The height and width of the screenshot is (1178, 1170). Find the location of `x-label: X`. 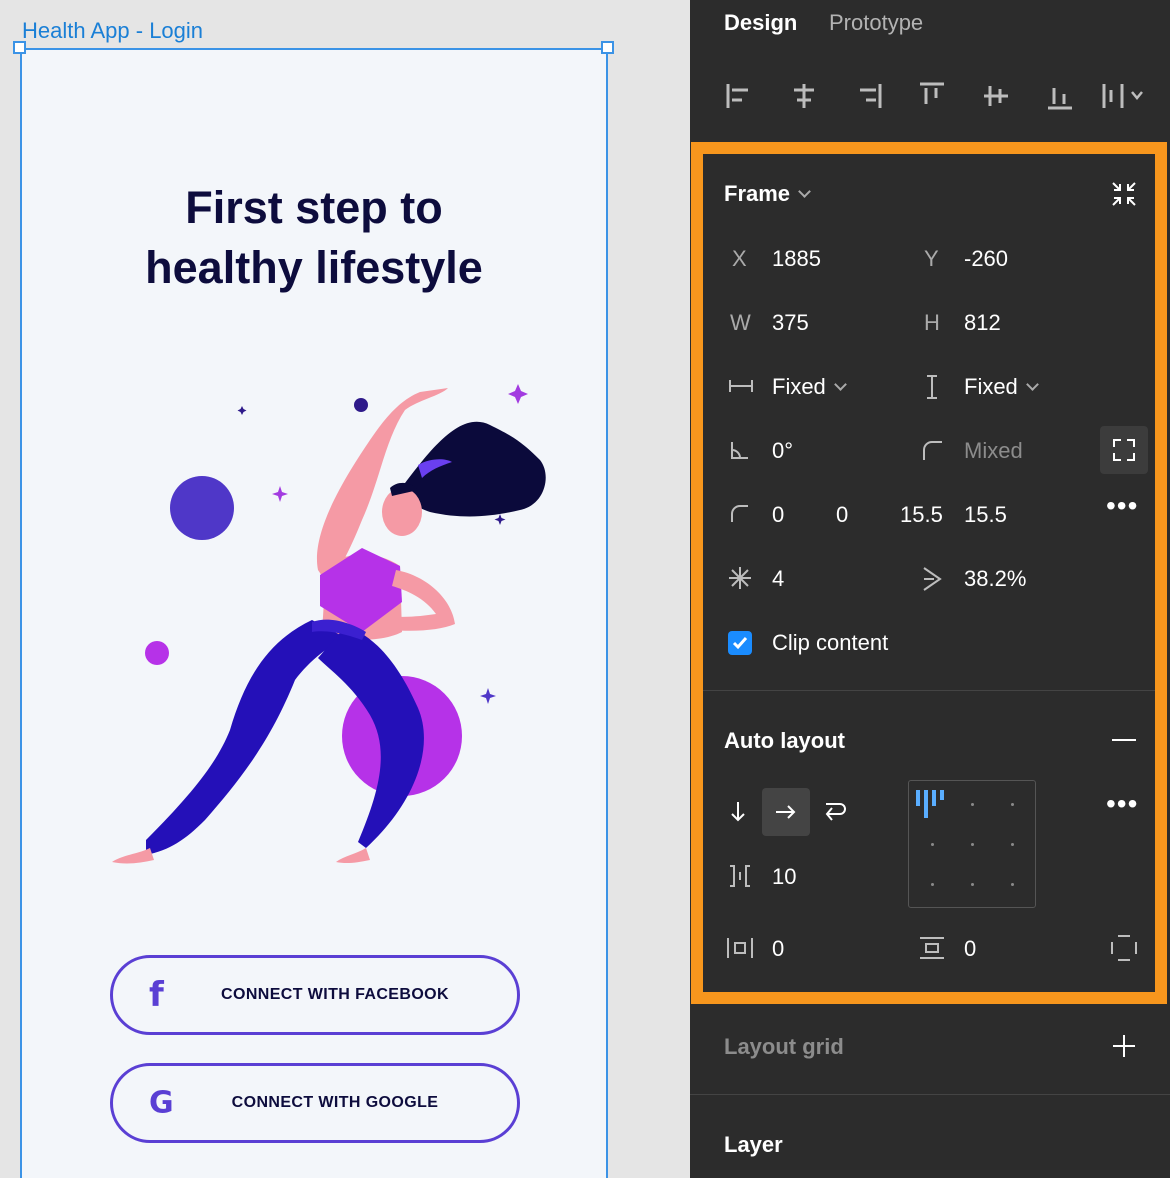

x-label: X is located at coordinates (739, 258).